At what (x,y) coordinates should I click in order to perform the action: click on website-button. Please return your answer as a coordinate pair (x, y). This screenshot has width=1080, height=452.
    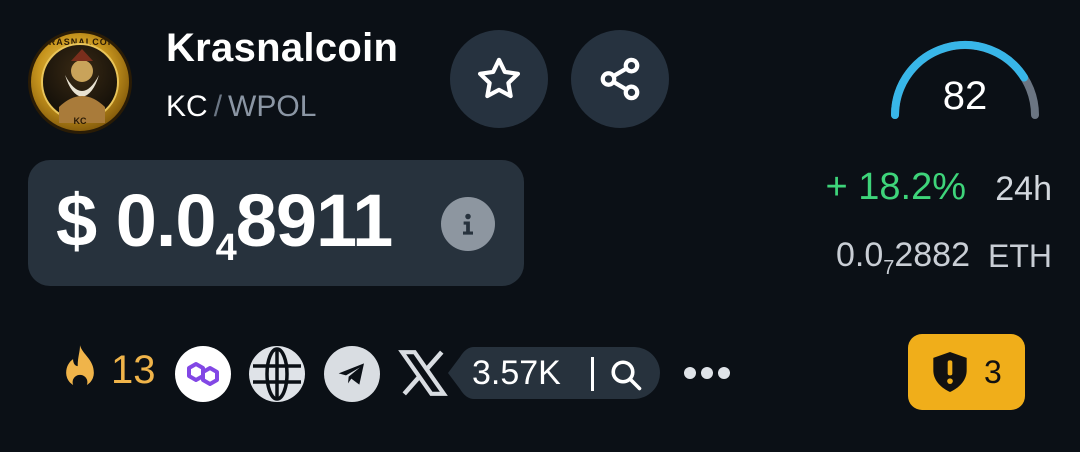
    Looking at the image, I should click on (277, 374).